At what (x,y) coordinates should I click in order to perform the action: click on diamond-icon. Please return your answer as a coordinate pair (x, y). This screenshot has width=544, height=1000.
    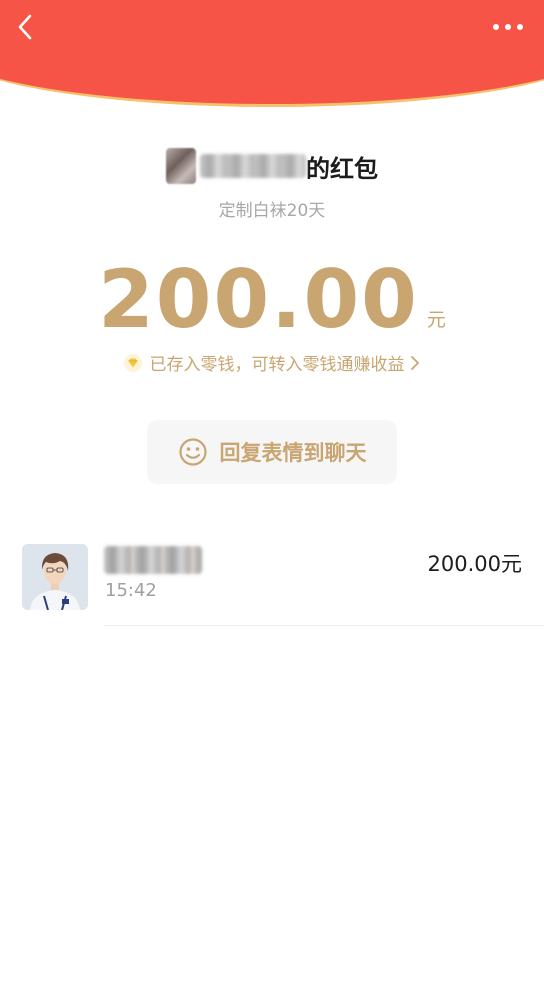
    Looking at the image, I should click on (132, 362).